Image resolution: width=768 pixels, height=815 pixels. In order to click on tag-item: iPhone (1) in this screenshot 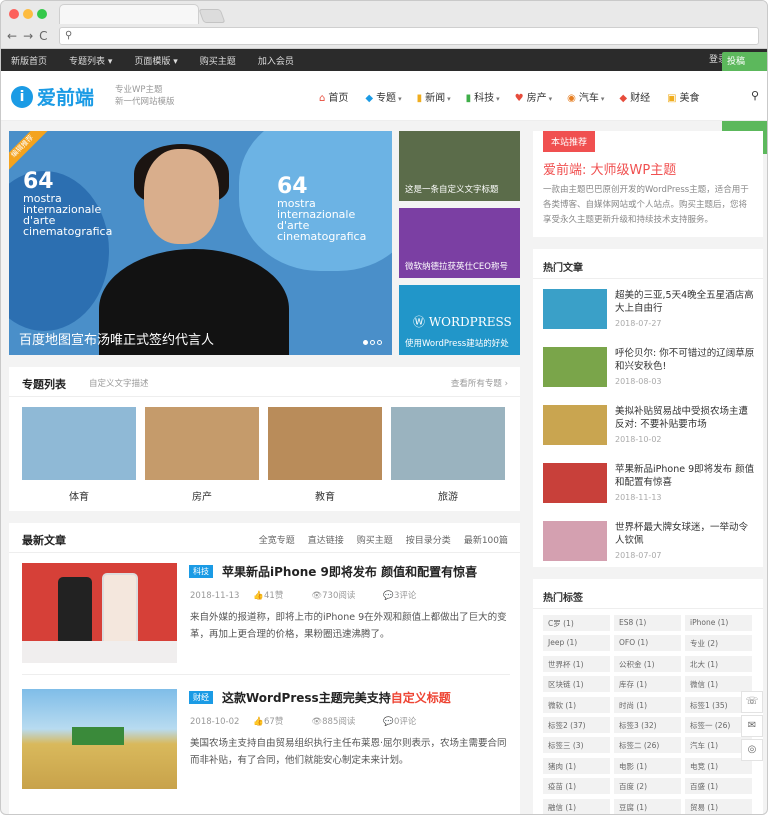, I will do `click(718, 623)`.